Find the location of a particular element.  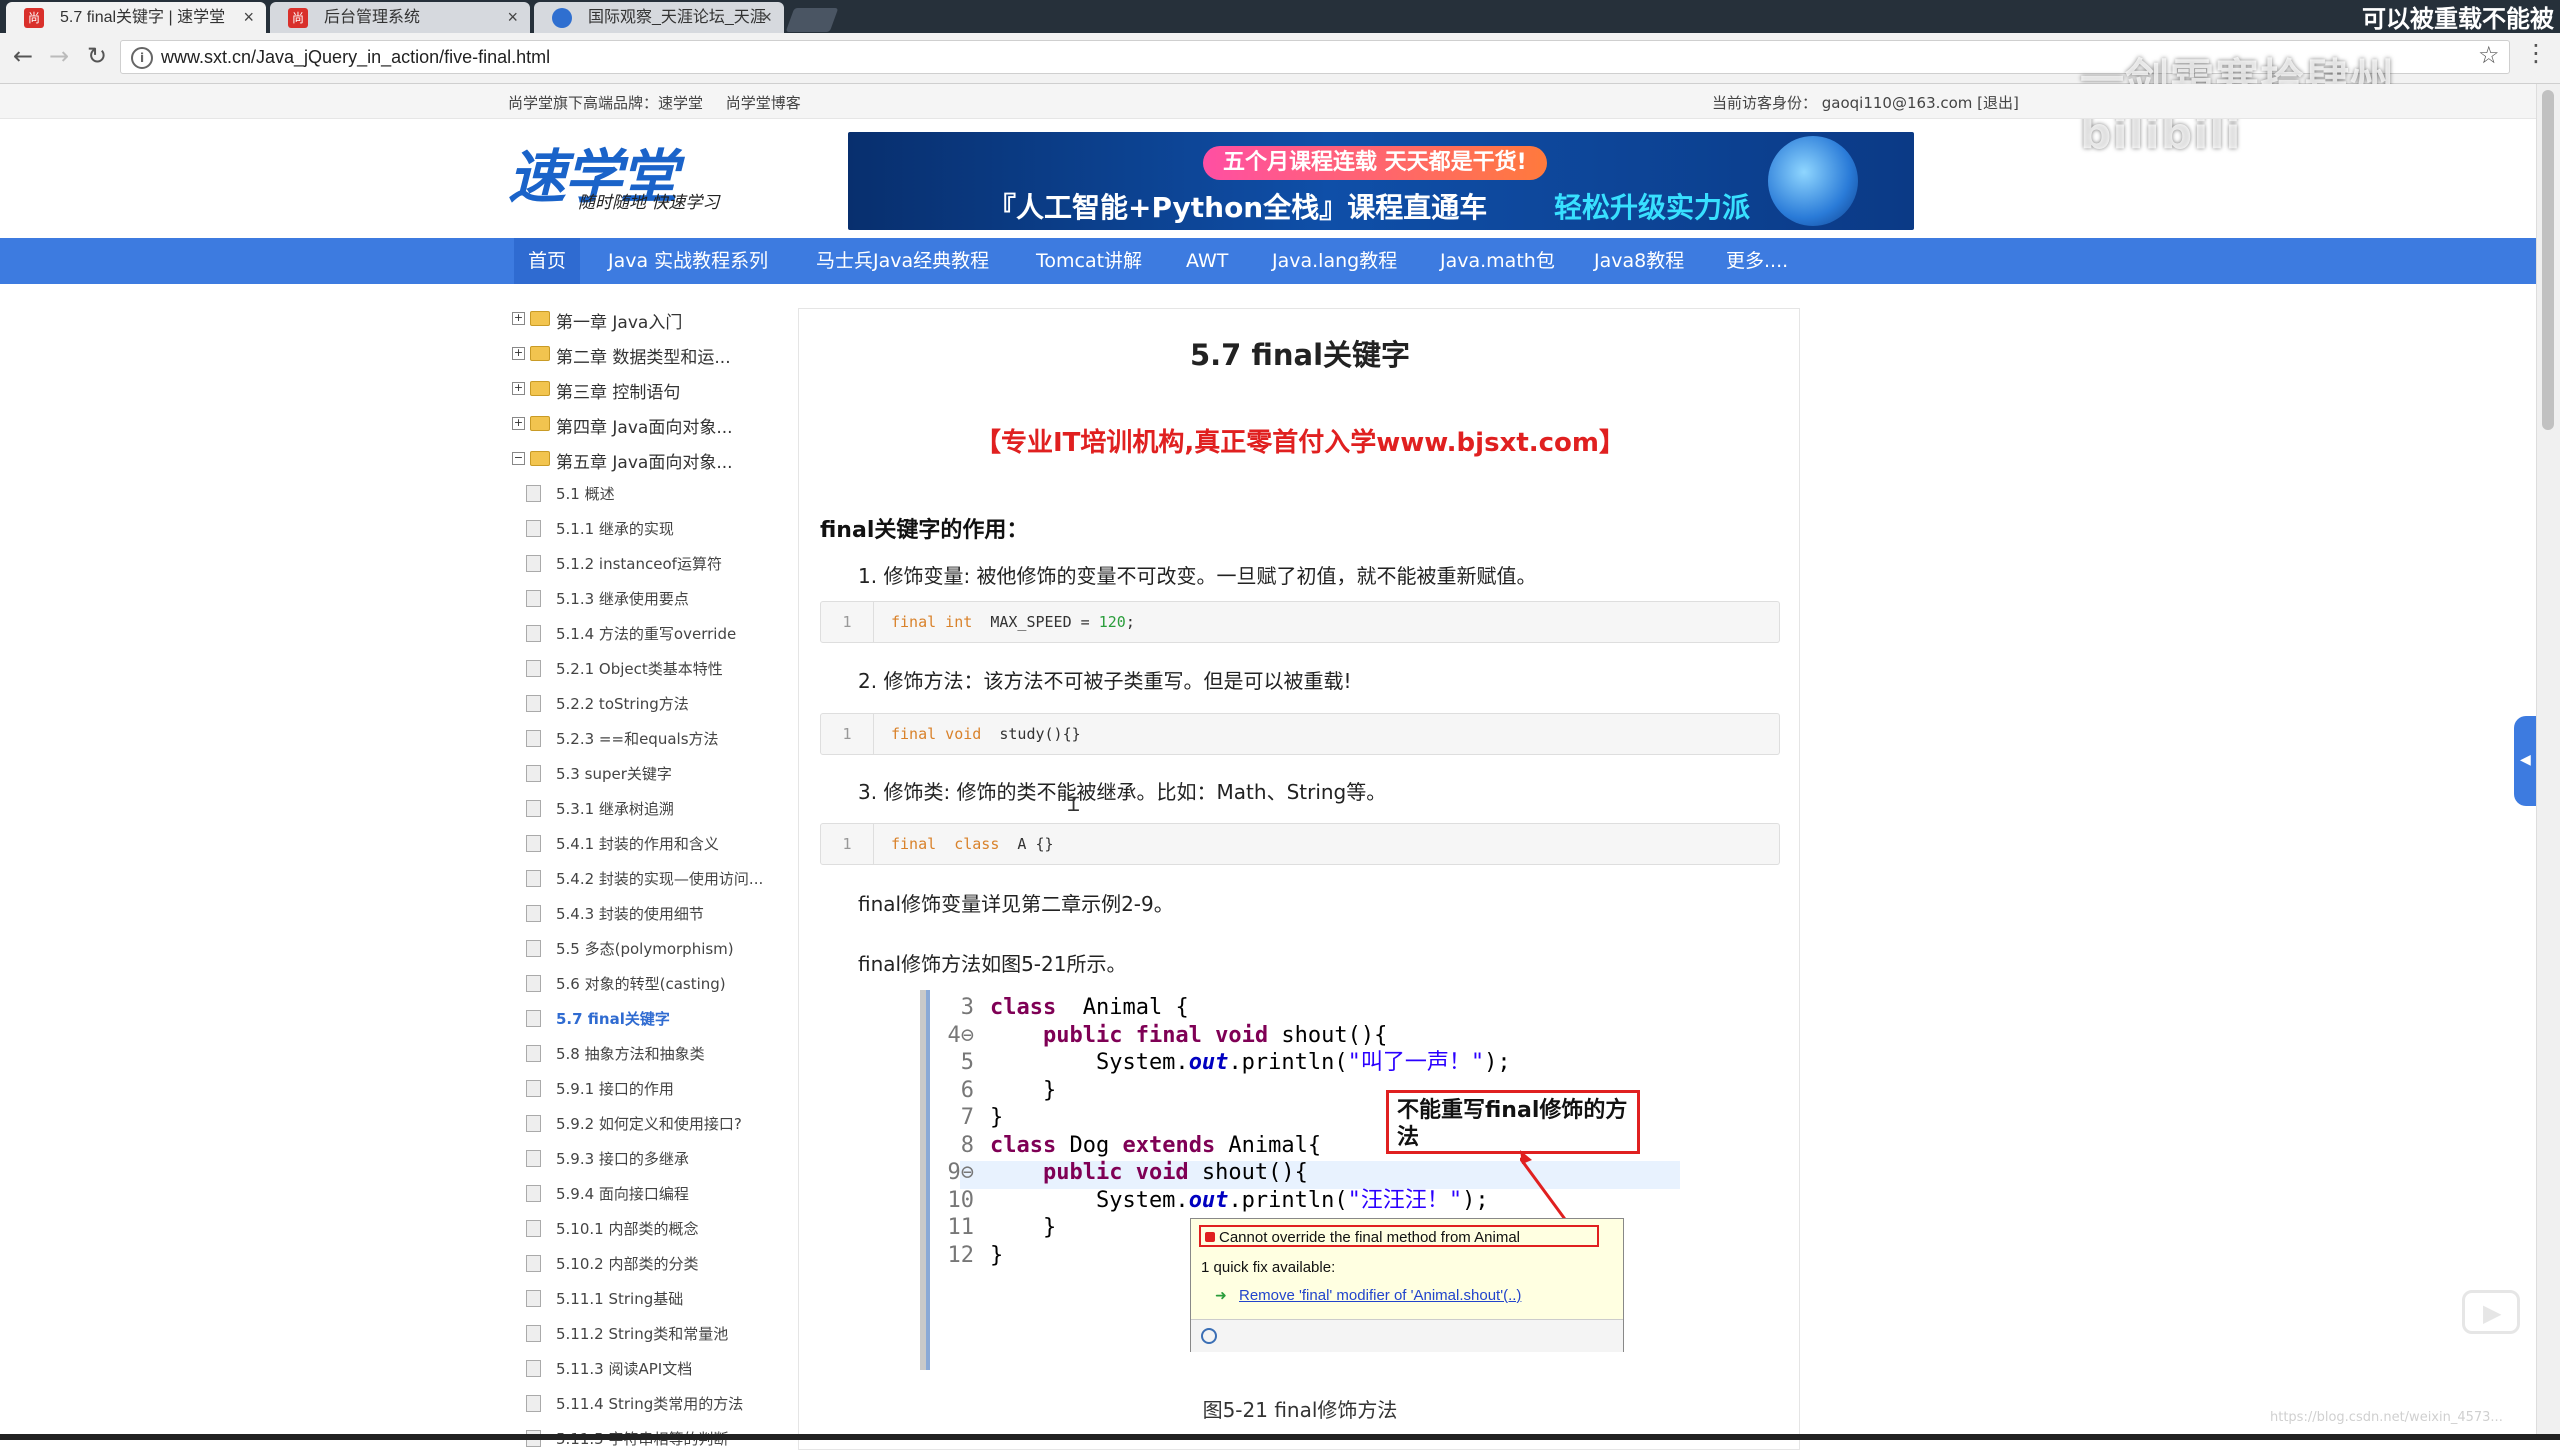

banner-pill: 五个月课程连载 天天都是干货! is located at coordinates (1375, 163).